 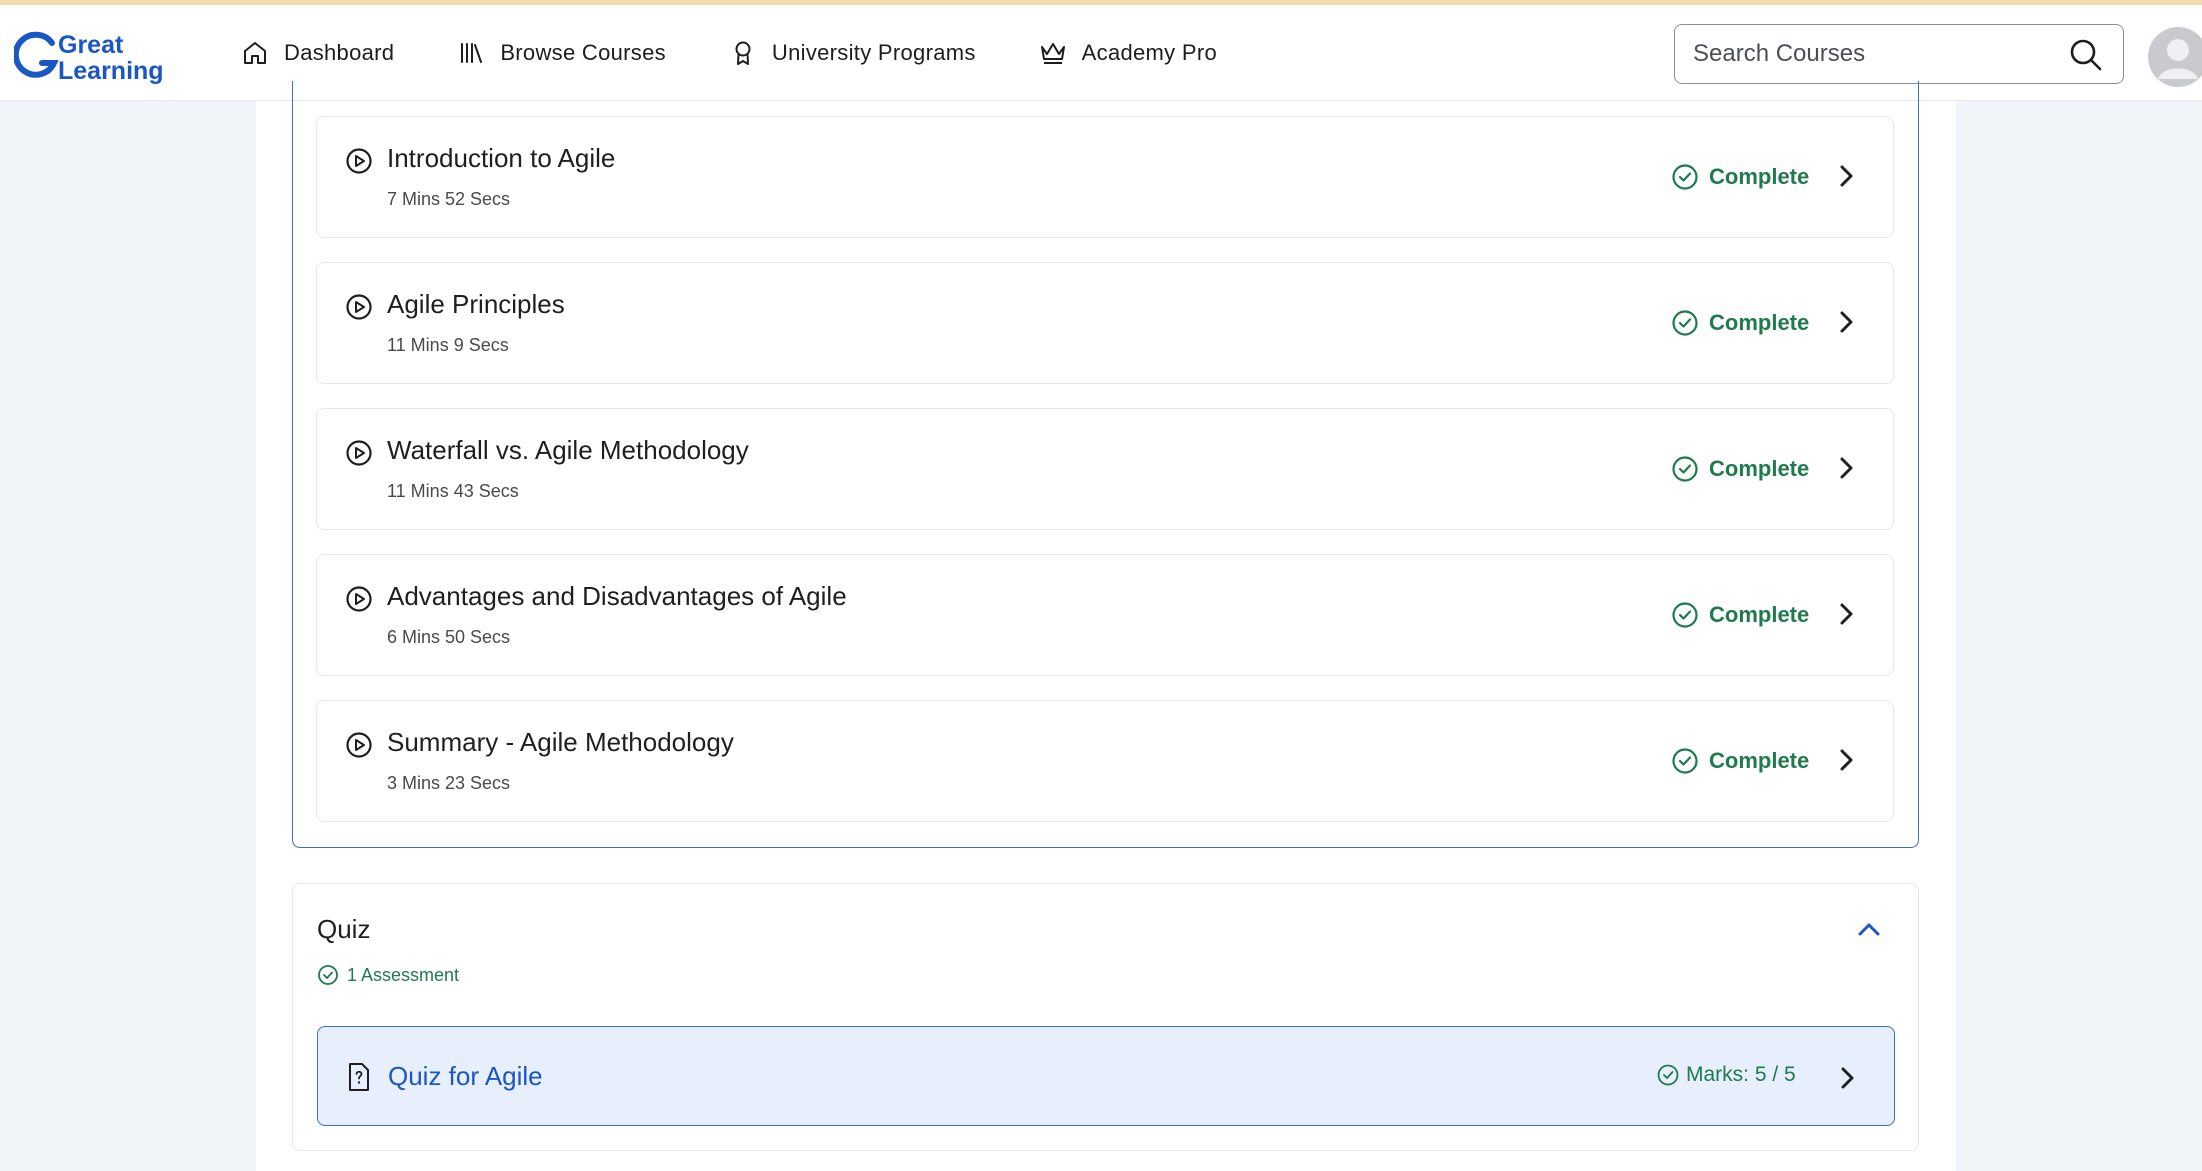 I want to click on chevron-up-icon, so click(x=1869, y=930).